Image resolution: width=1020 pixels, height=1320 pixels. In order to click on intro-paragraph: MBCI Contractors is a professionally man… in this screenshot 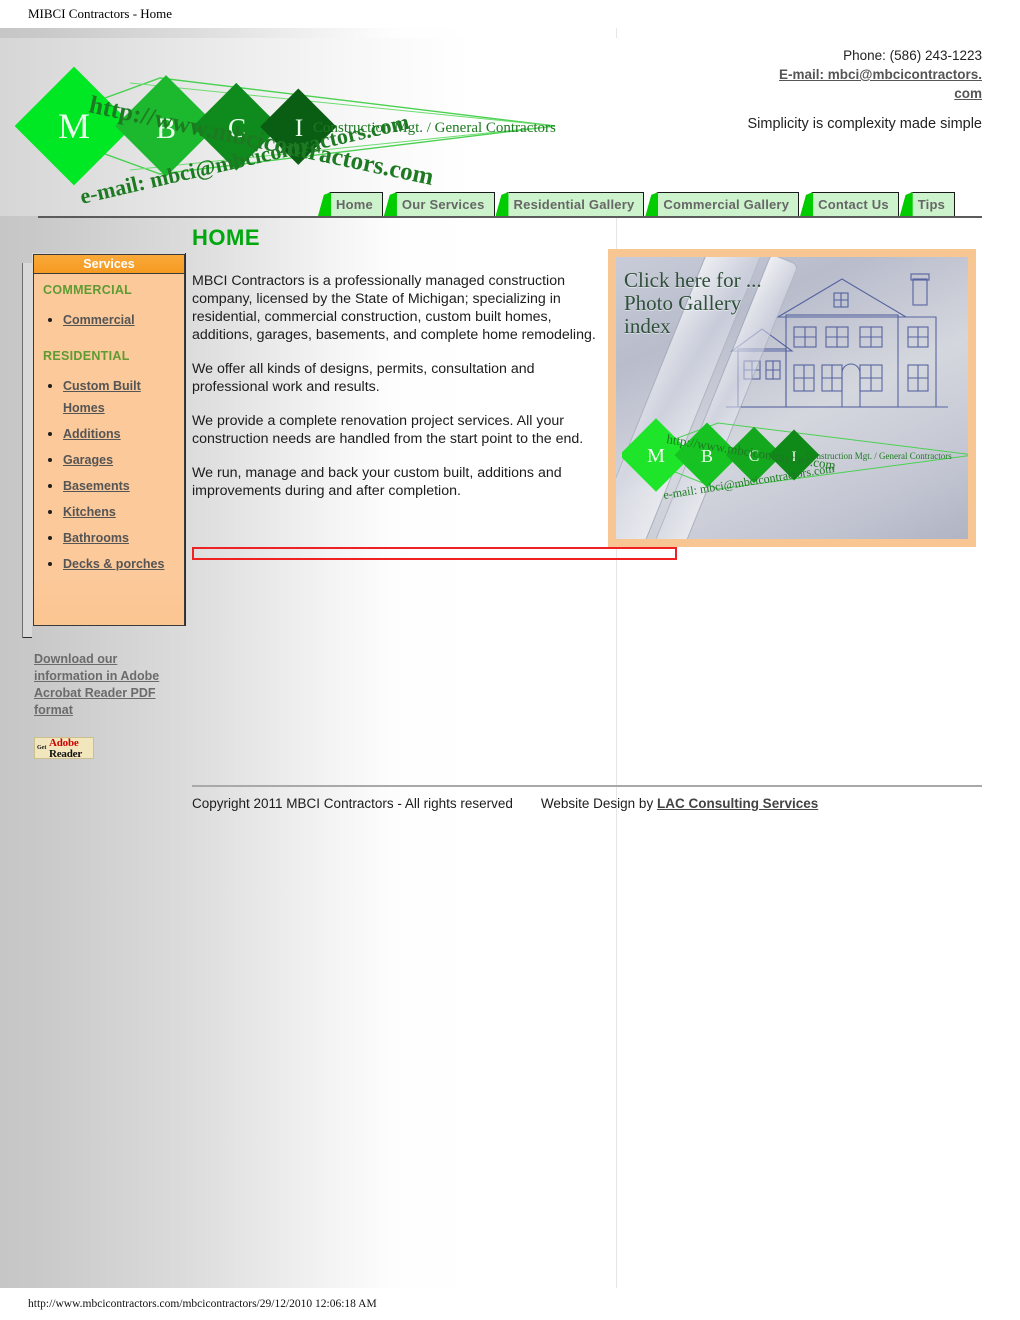, I will do `click(394, 308)`.